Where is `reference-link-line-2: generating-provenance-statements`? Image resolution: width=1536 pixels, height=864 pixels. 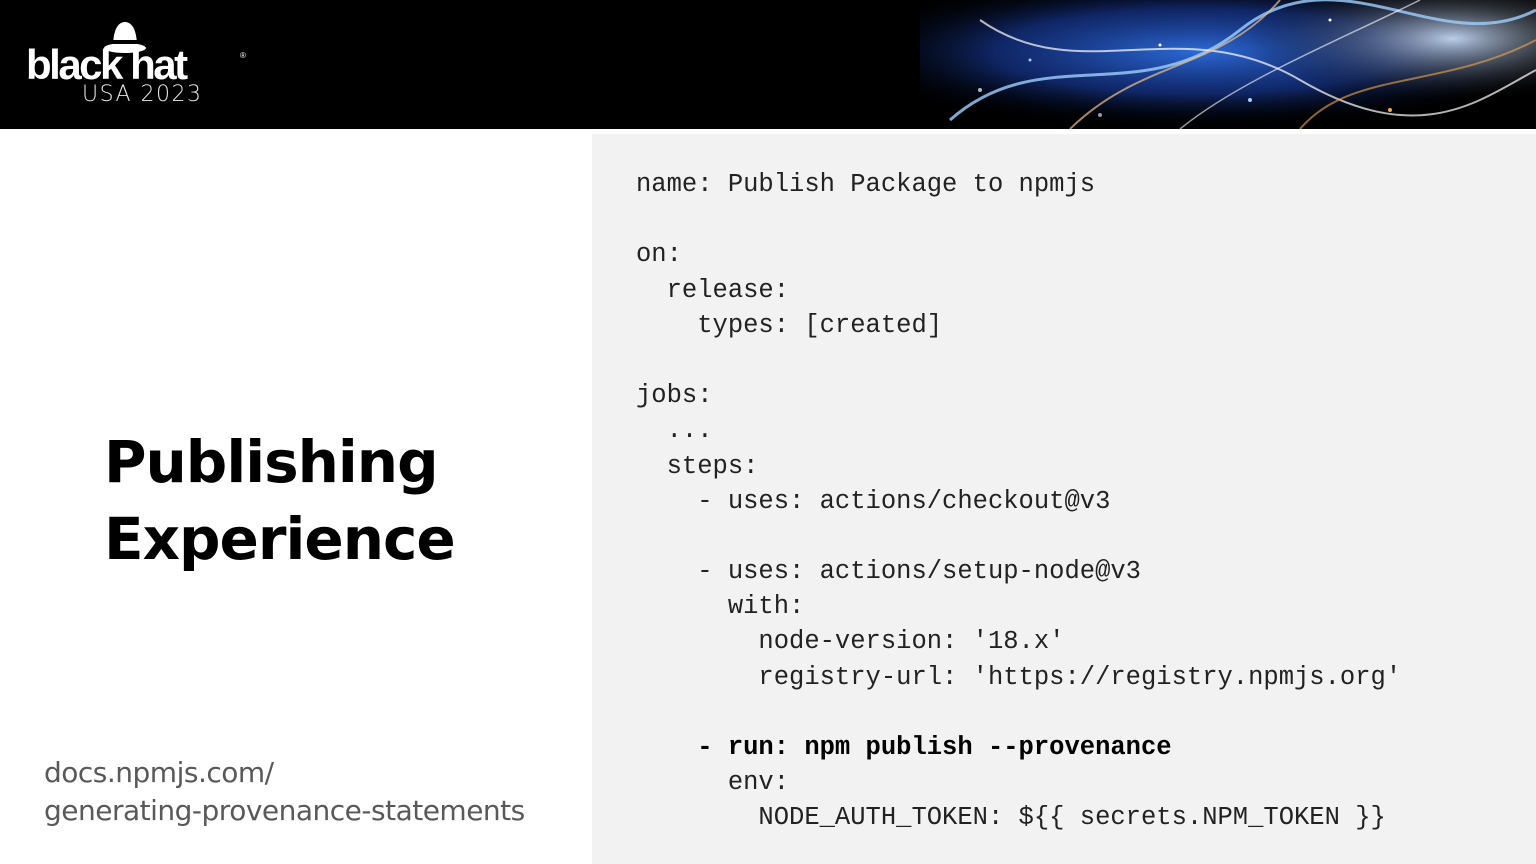
reference-link-line-2: generating-provenance-statements is located at coordinates (284, 810).